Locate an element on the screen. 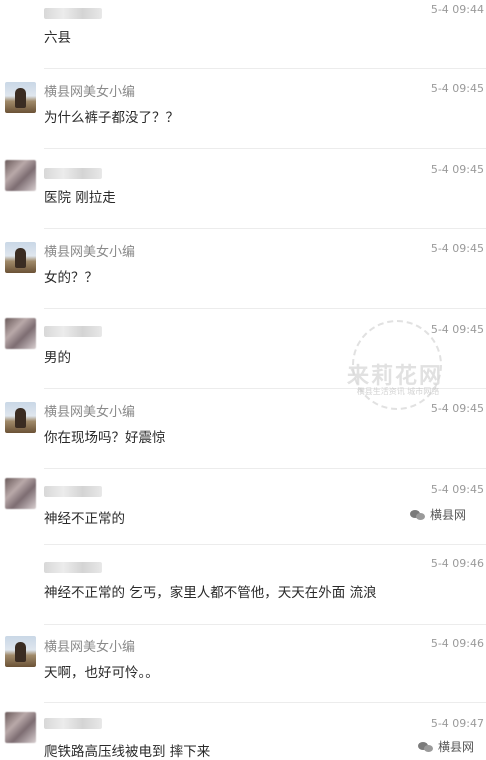 The height and width of the screenshot is (760, 486). message-text: 爬铁路高压线被电到 摔下来 is located at coordinates (127, 752).